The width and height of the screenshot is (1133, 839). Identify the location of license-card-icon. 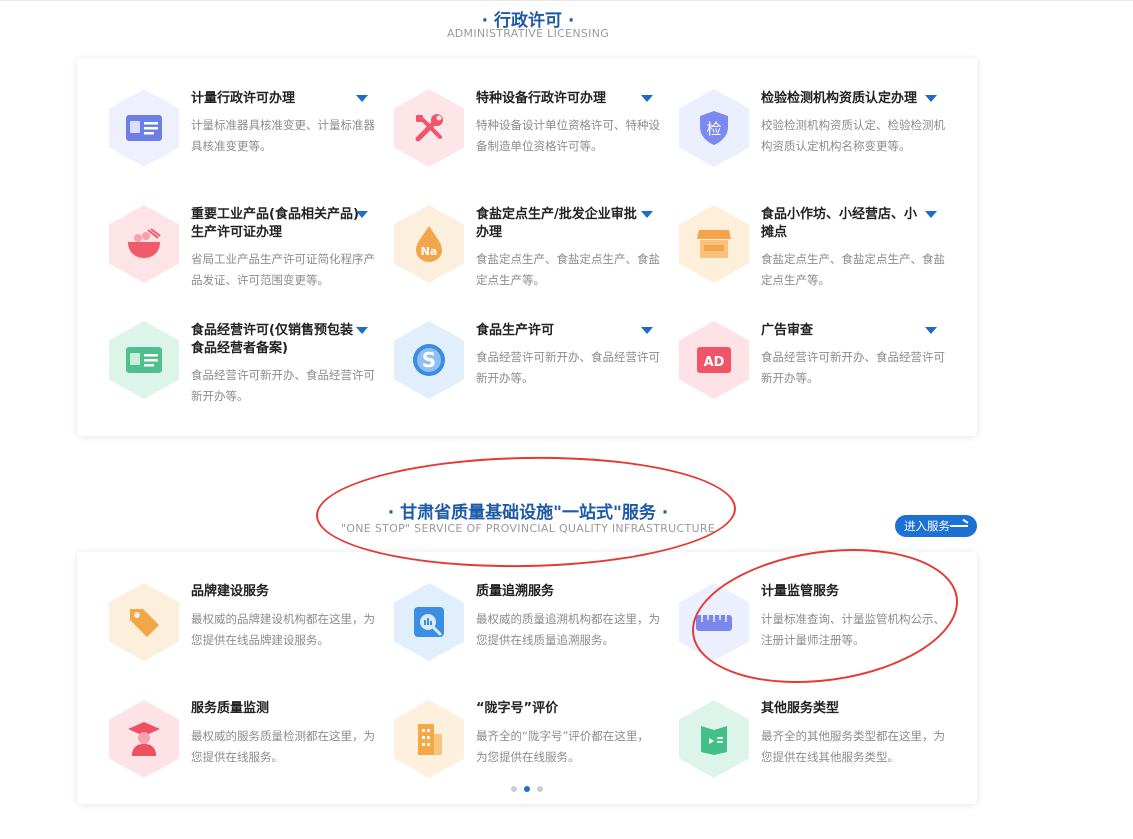
(144, 360).